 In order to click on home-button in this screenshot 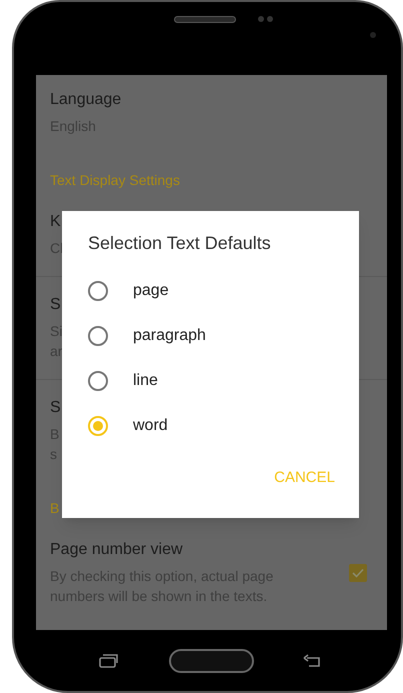, I will do `click(211, 660)`.